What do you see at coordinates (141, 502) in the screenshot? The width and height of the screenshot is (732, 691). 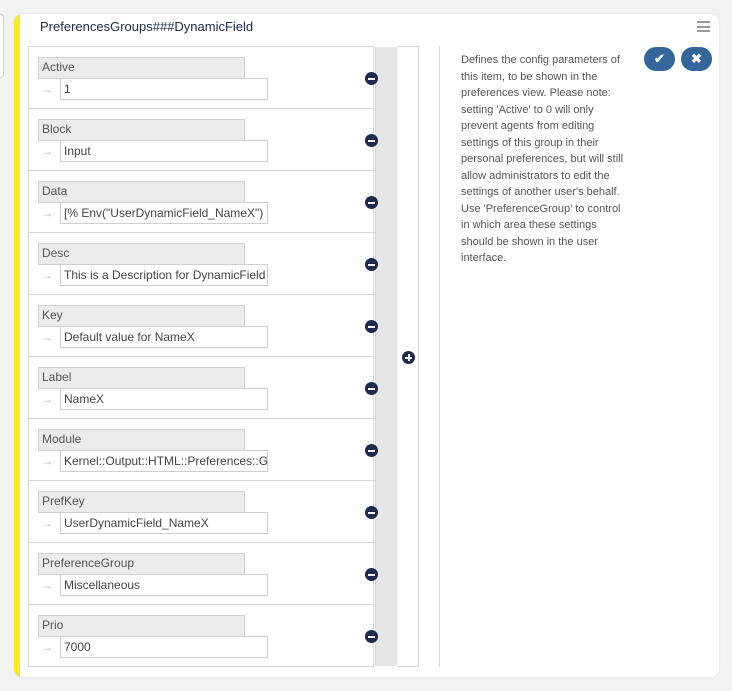 I see `field-key: PrefKey` at bounding box center [141, 502].